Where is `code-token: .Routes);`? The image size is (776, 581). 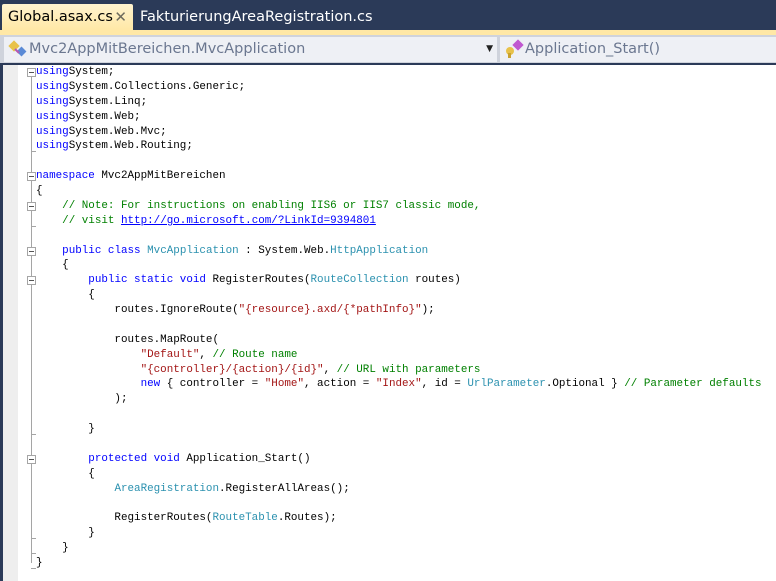 code-token: .Routes); is located at coordinates (307, 518).